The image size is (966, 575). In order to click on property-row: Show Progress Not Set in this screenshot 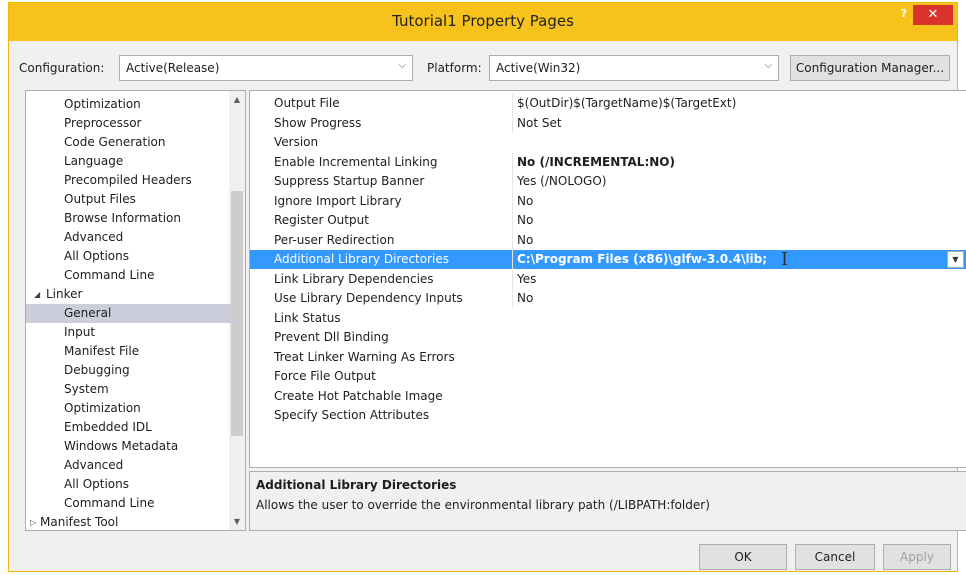, I will do `click(608, 123)`.